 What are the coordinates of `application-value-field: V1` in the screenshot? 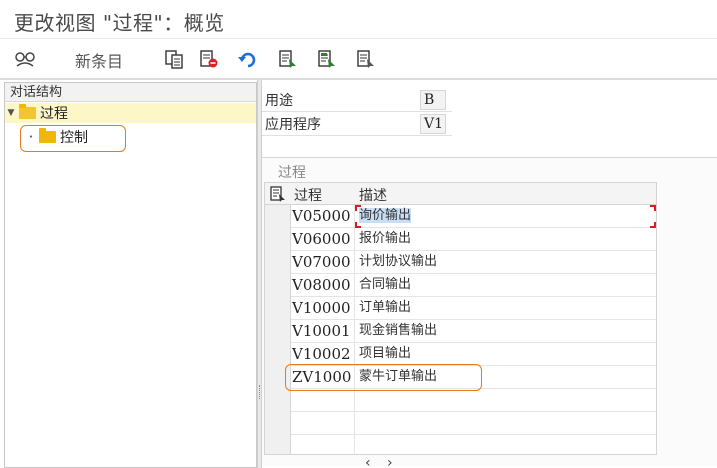 It's located at (433, 123).